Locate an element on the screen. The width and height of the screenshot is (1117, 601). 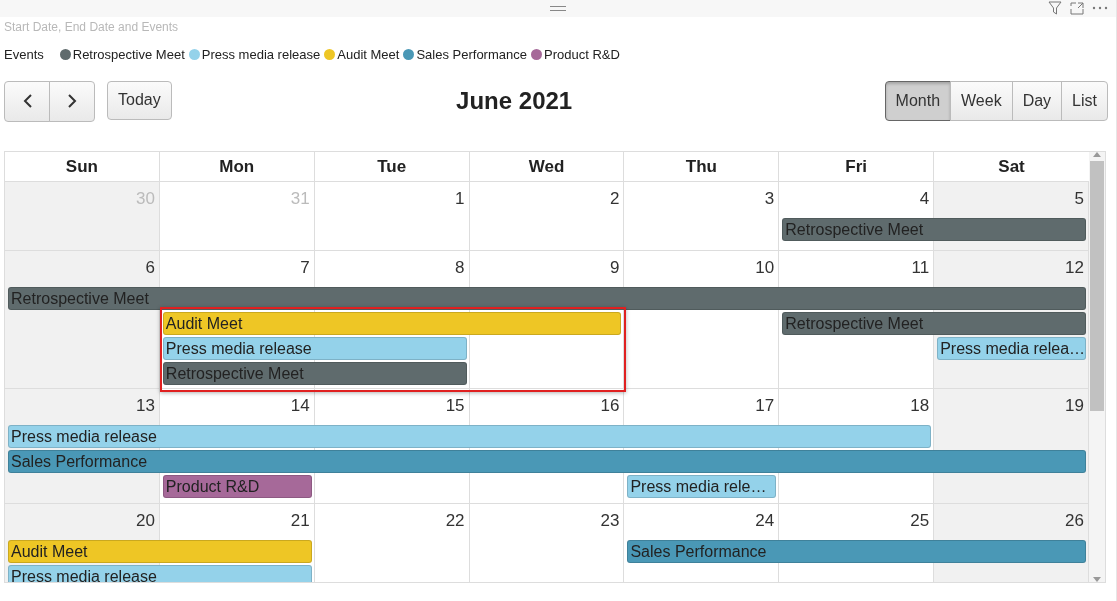
view-tab: Month is located at coordinates (918, 101).